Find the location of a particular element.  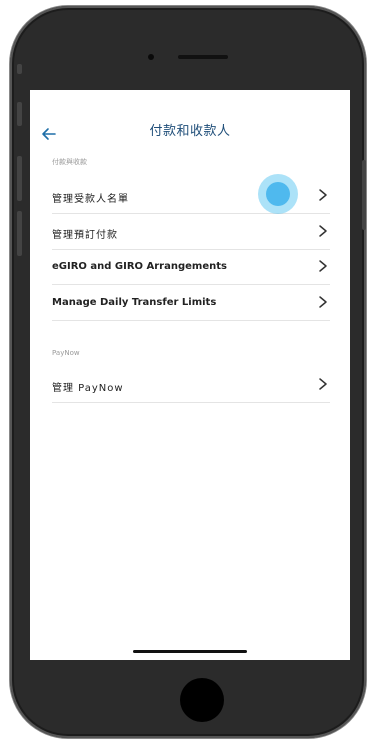

list-item-label: 管理預訂付款 is located at coordinates (85, 235).